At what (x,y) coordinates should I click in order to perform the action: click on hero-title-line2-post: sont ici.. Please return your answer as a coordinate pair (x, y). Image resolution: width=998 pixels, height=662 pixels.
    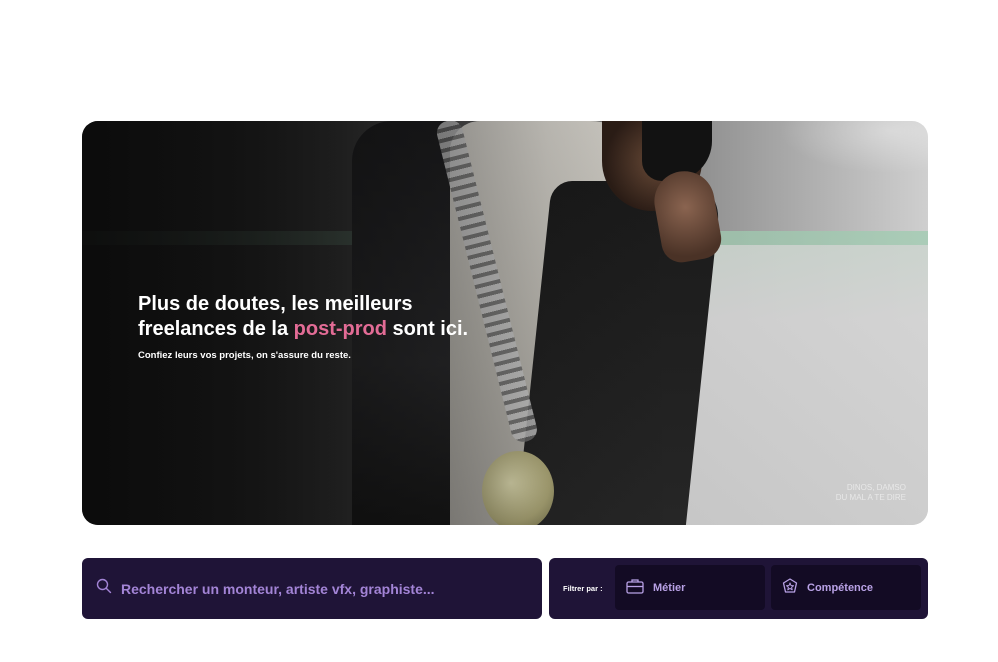
    Looking at the image, I should click on (427, 329).